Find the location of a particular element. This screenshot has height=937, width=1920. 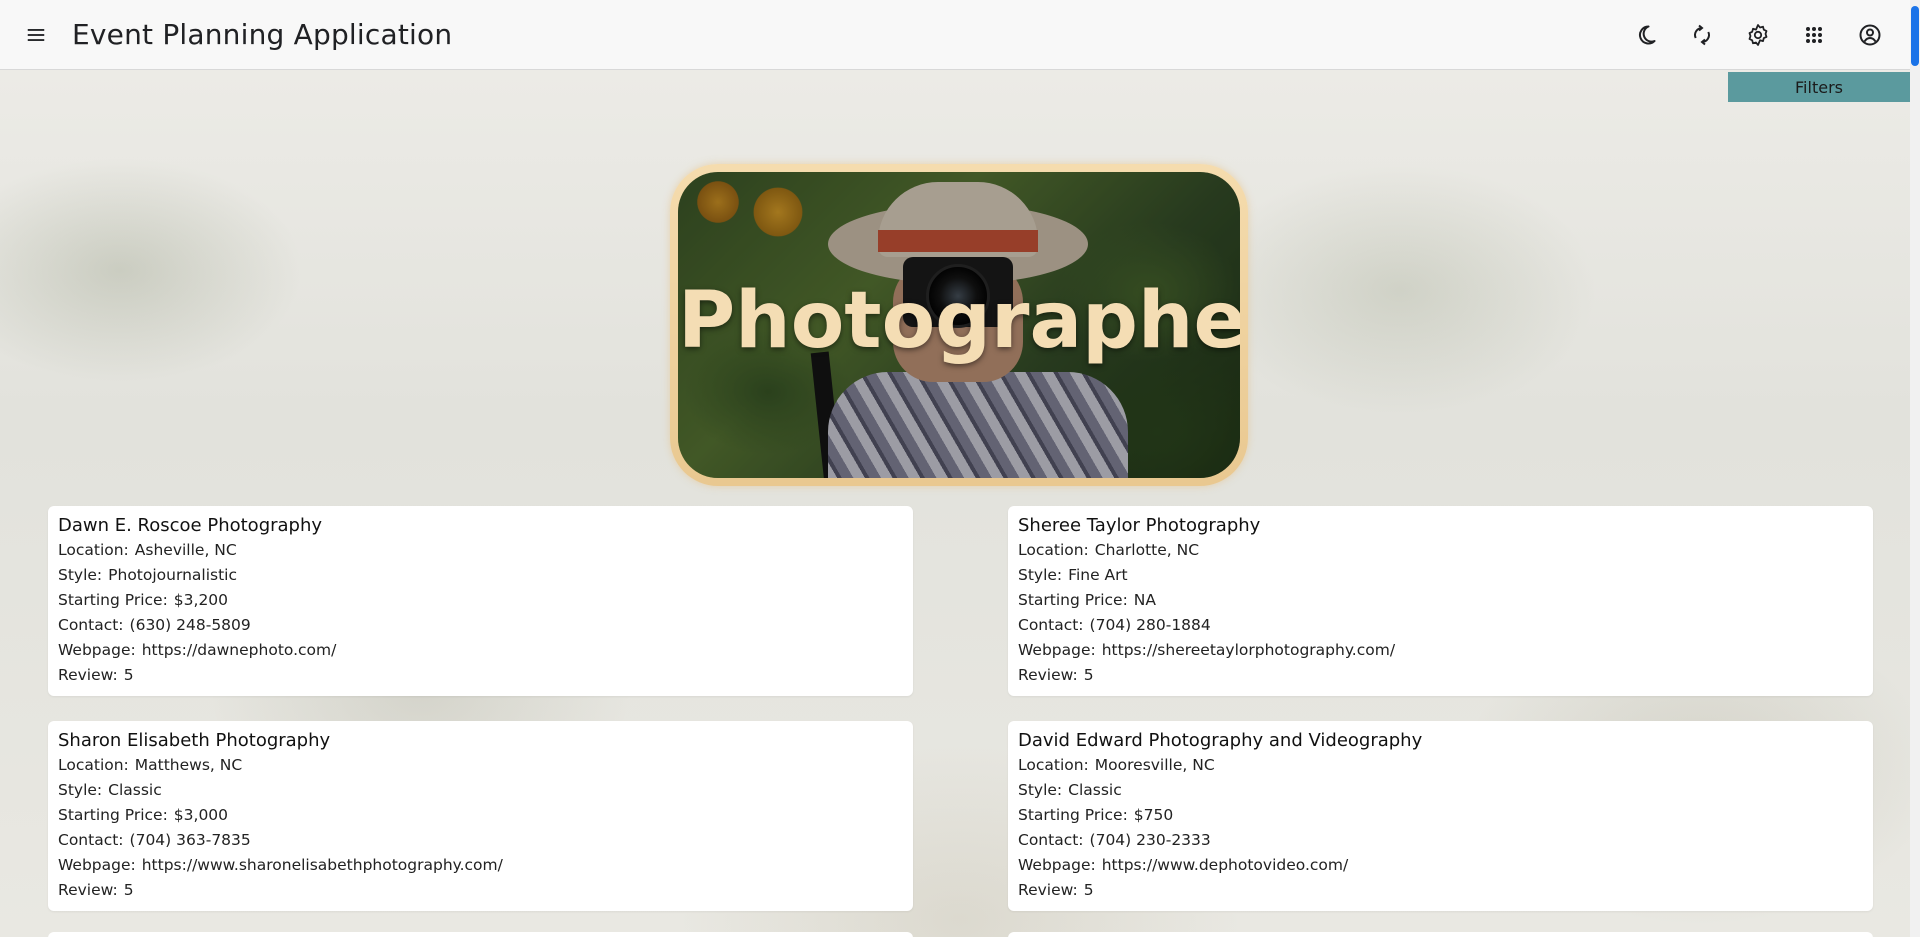

hero-title: Photographers is located at coordinates (959, 321).